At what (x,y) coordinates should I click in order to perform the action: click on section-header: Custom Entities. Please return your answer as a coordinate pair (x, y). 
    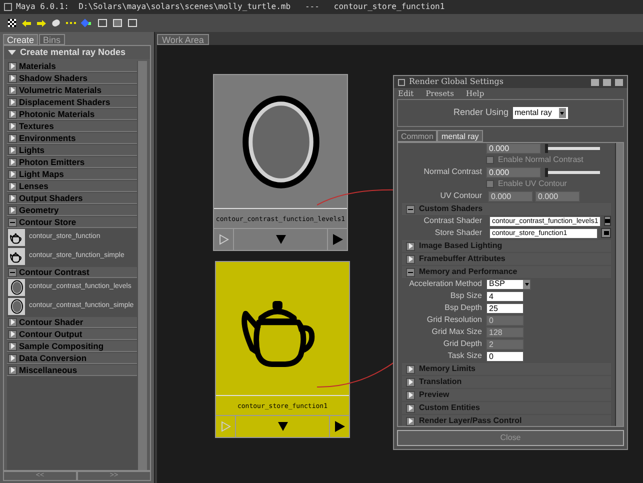
    Looking at the image, I should click on (506, 408).